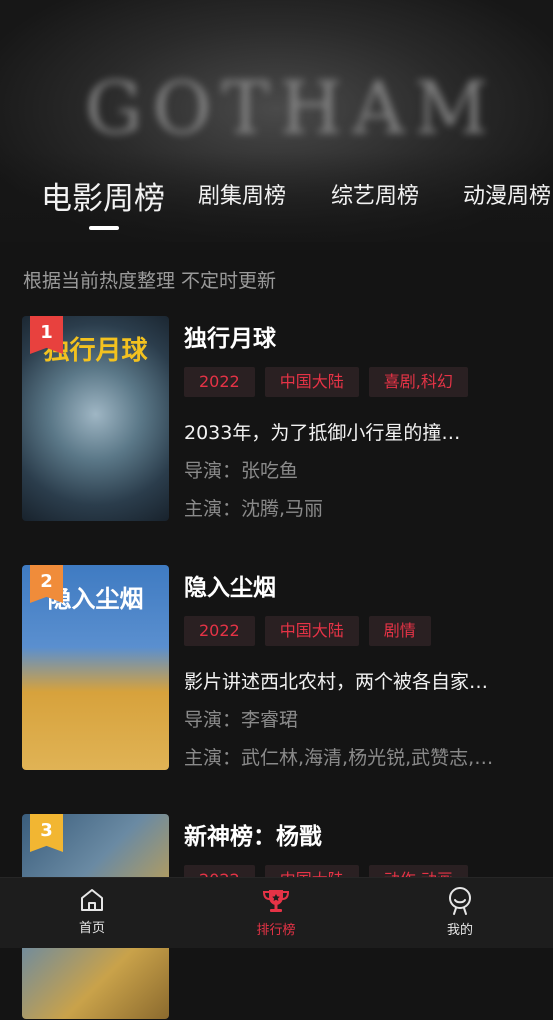 The height and width of the screenshot is (1020, 553). Describe the element at coordinates (103, 195) in the screenshot. I see `tab-movie-weekly: 电影周榜` at that location.